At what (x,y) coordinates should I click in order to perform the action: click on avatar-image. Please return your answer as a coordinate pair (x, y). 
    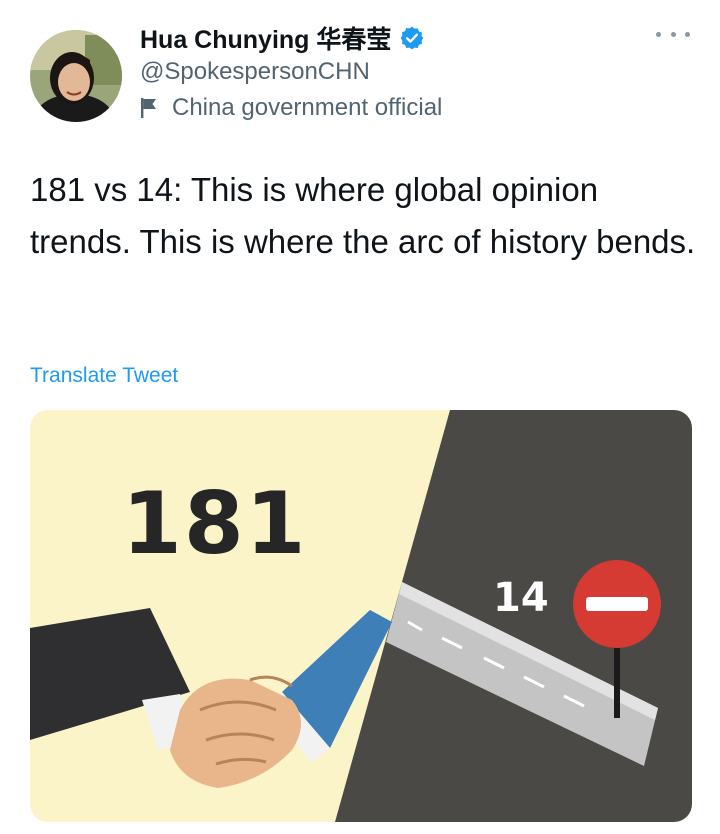
    Looking at the image, I should click on (76, 76).